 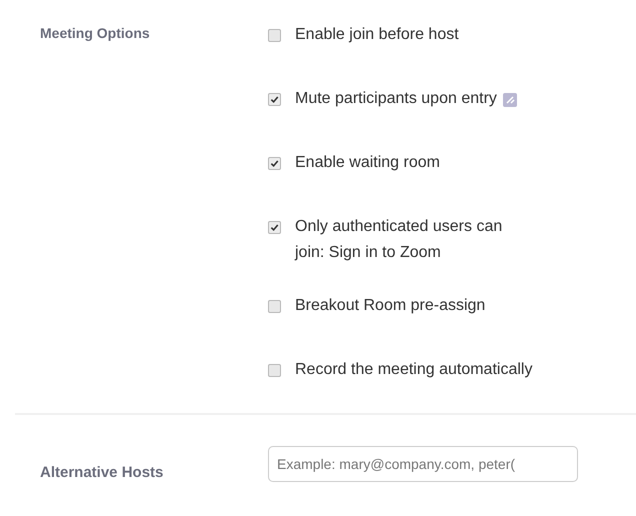 What do you see at coordinates (396, 99) in the screenshot?
I see `option-label: Mute participants upon entry` at bounding box center [396, 99].